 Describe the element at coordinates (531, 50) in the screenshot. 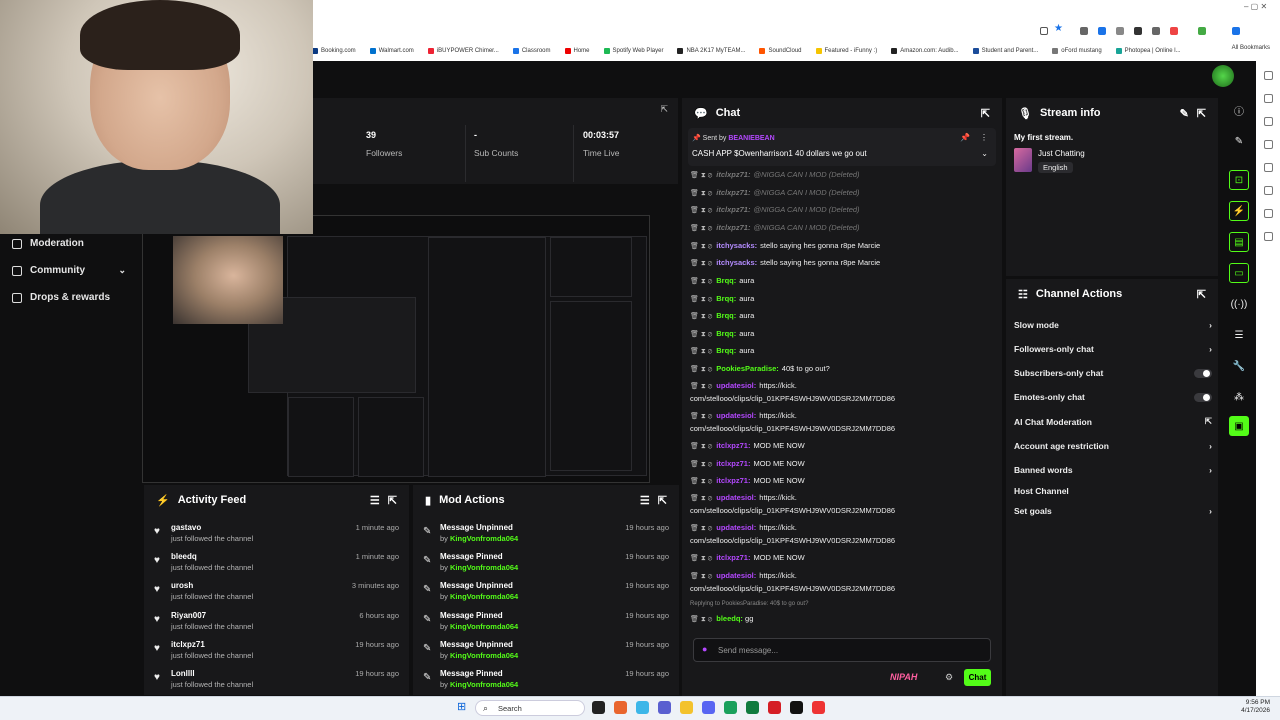

I see `bookmark-item: Classroom` at that location.